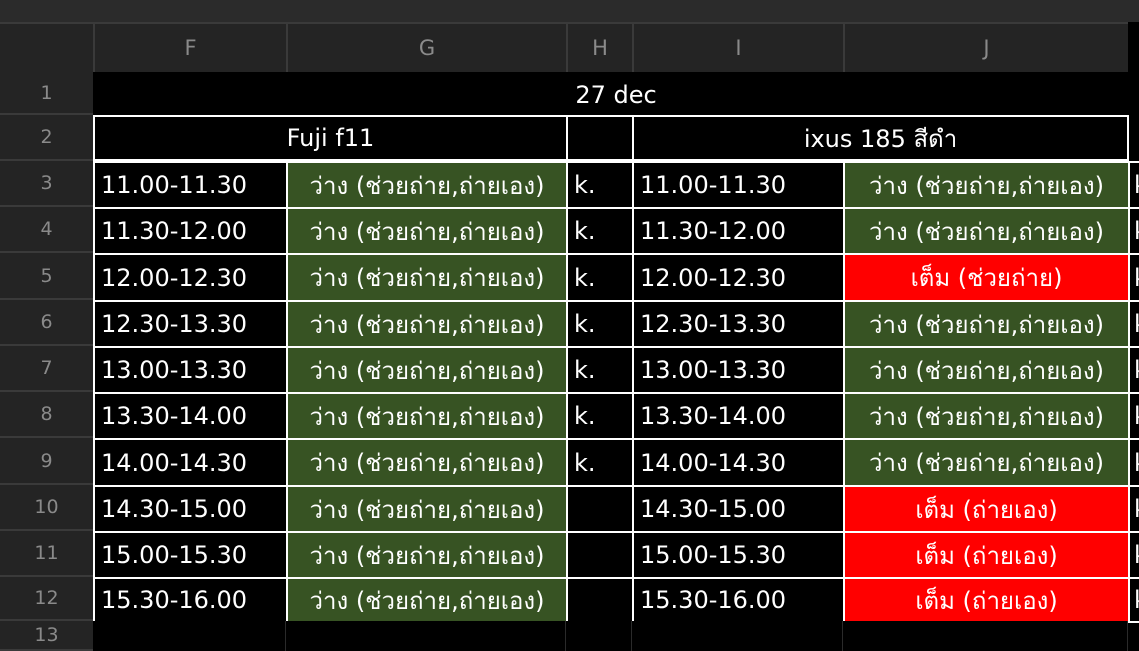 This screenshot has width=1139, height=651. I want to click on toolbar-strip, so click(569, 11).